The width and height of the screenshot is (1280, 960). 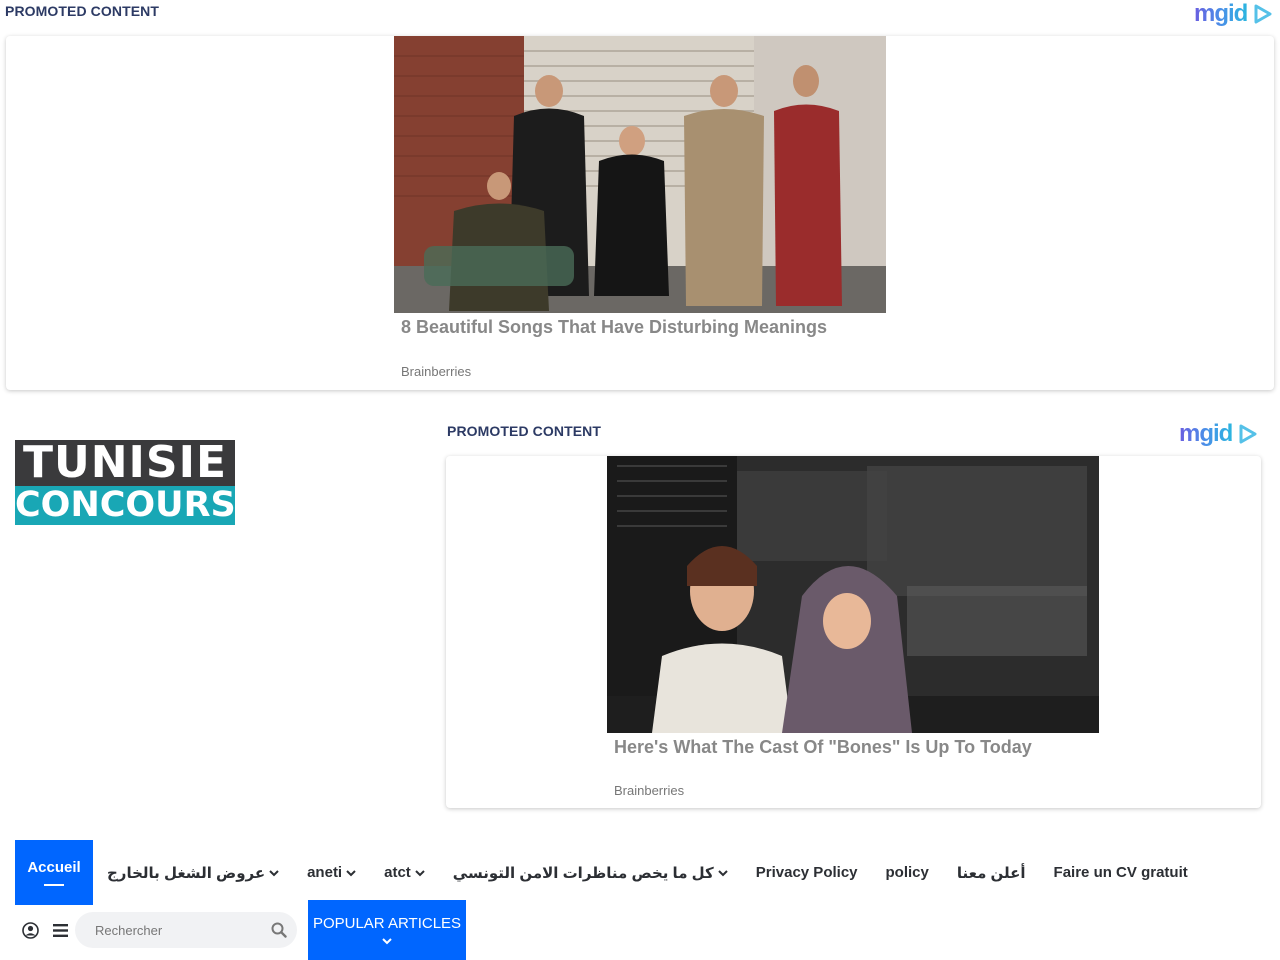 I want to click on nav-item-label: policy, so click(x=907, y=872).